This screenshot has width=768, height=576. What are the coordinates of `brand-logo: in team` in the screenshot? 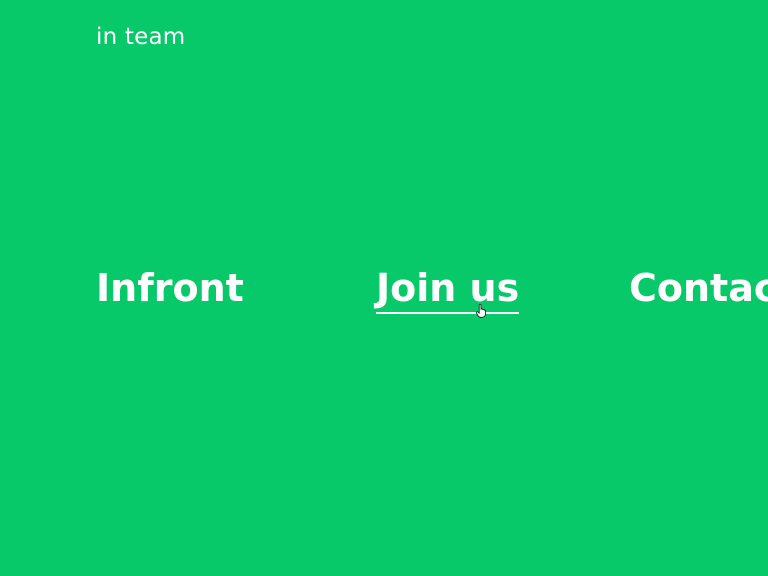 It's located at (140, 37).